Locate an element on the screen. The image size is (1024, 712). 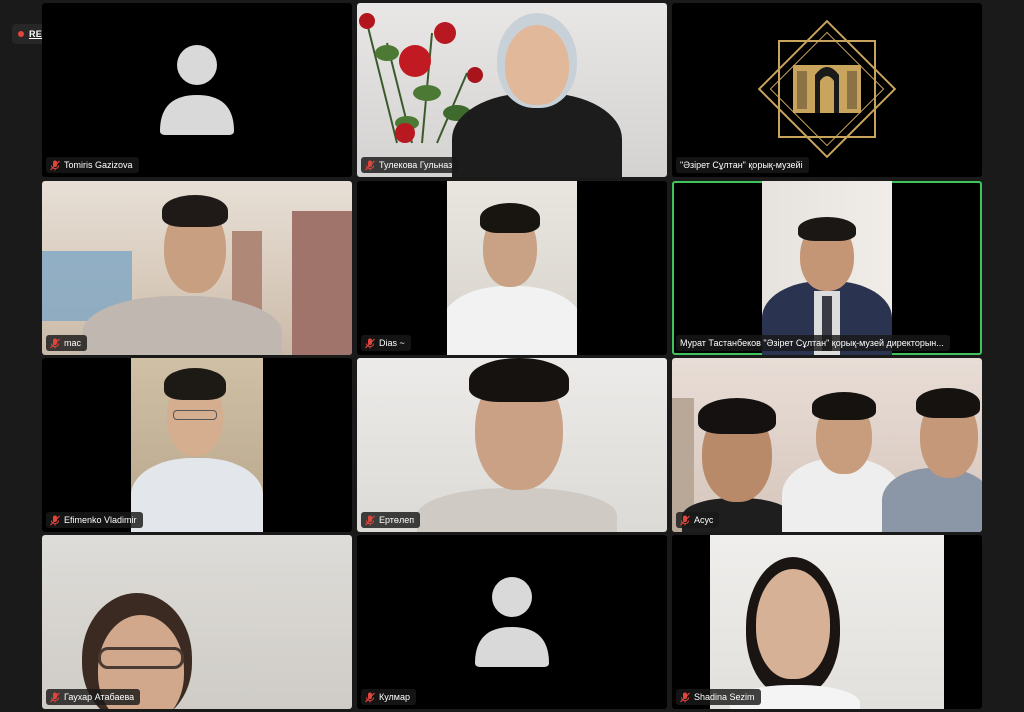
museum-logo-icon is located at coordinates (827, 89).